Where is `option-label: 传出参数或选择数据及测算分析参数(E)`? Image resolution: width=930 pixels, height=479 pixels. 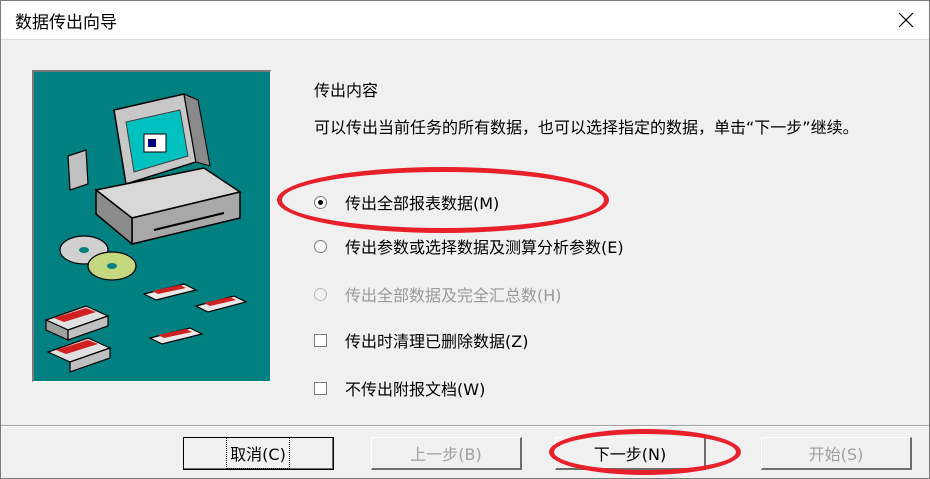 option-label: 传出参数或选择数据及测算分析参数(E) is located at coordinates (484, 247).